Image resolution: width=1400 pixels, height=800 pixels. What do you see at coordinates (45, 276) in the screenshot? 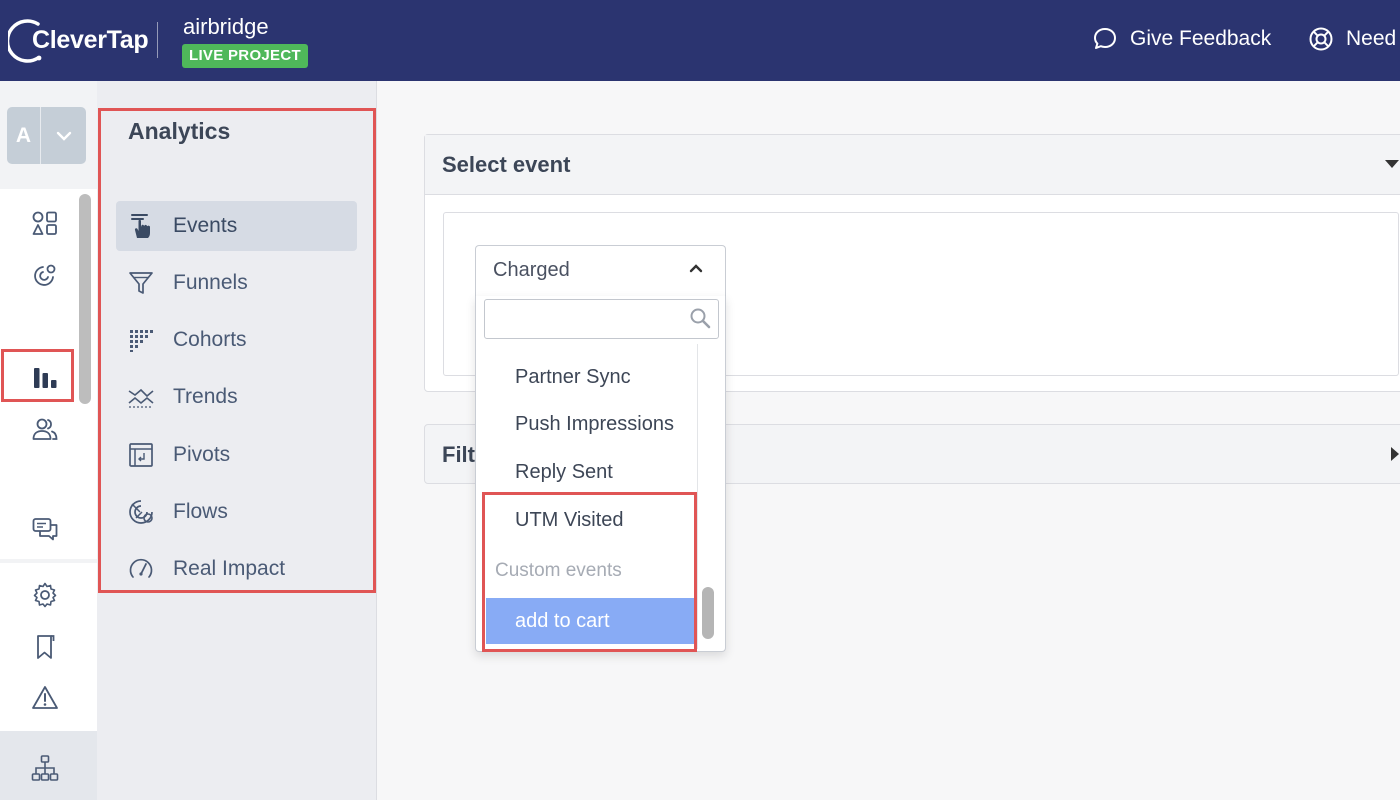
I see `engage-icon` at bounding box center [45, 276].